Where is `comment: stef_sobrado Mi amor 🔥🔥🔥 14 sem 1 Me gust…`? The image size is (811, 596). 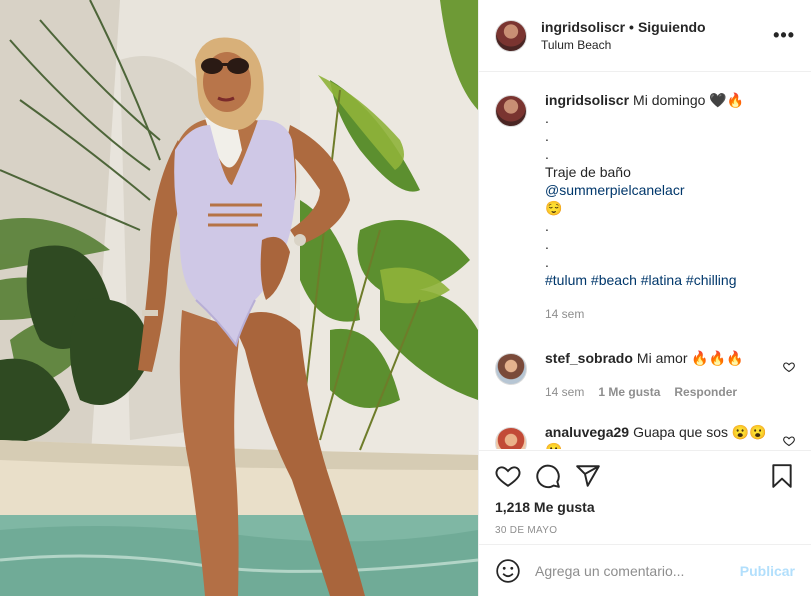 comment: stef_sobrado Mi amor 🔥🔥🔥 14 sem 1 Me gust… is located at coordinates (645, 375).